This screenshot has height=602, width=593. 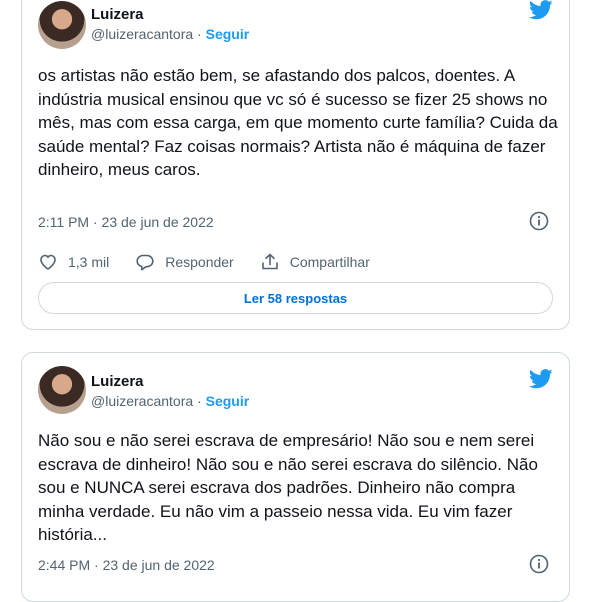 I want to click on reply-action: Responder, so click(x=184, y=262).